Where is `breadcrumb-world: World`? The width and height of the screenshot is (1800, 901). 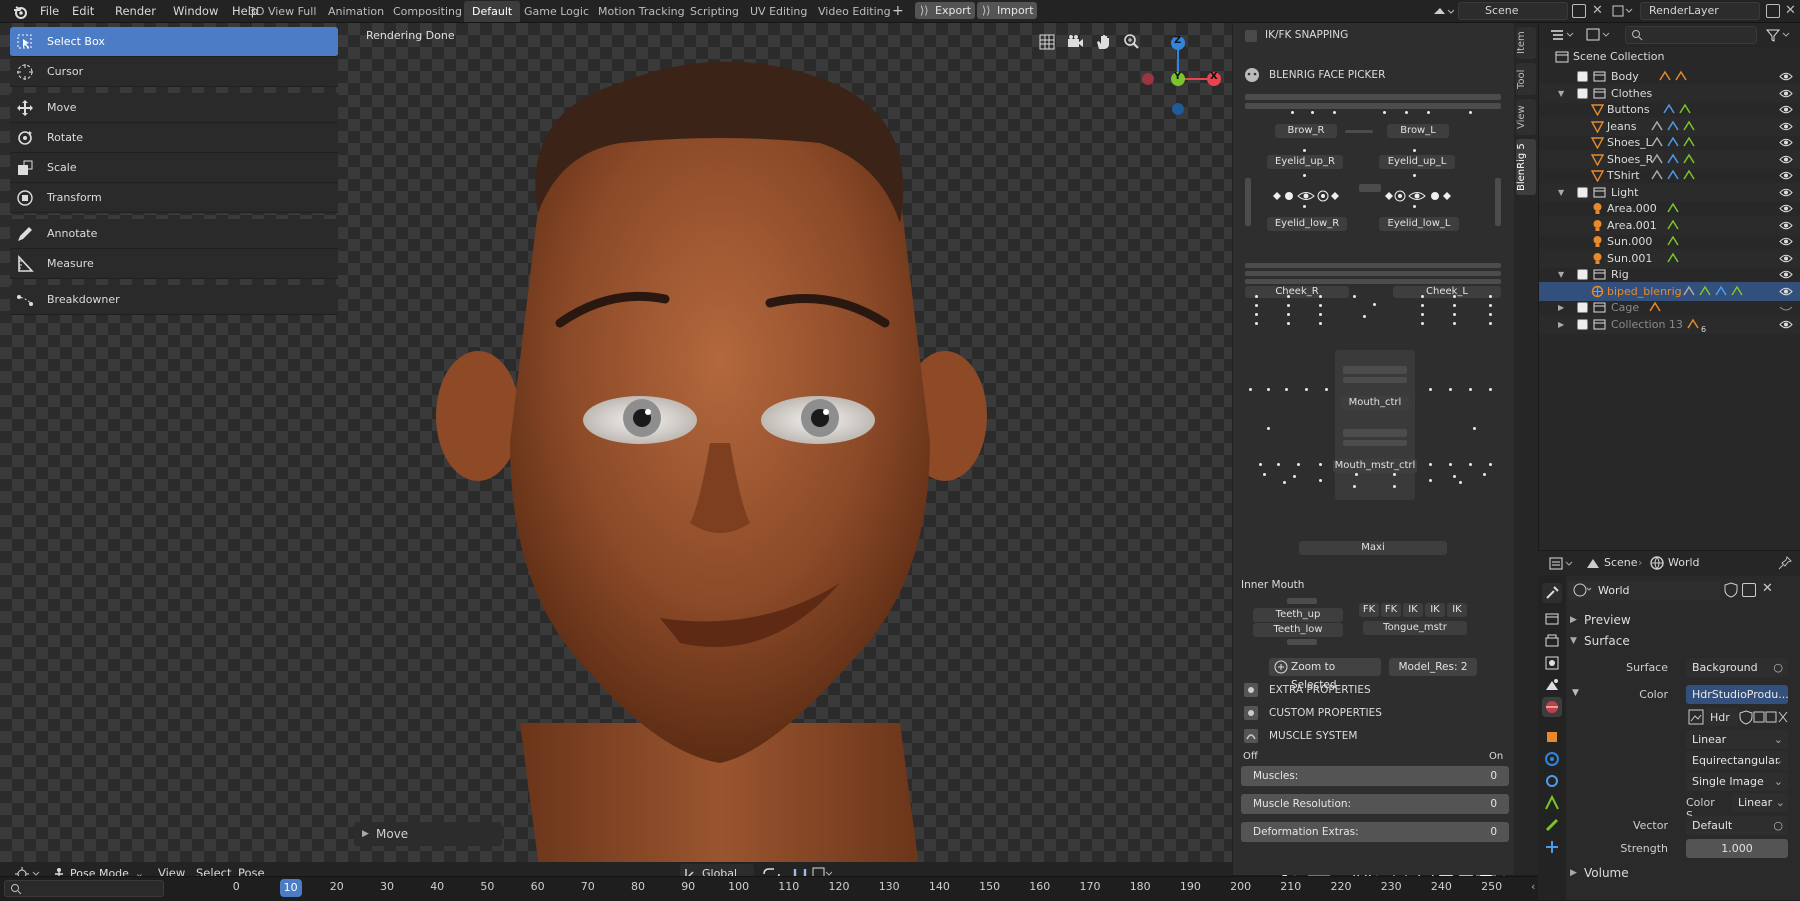 breadcrumb-world: World is located at coordinates (1684, 562).